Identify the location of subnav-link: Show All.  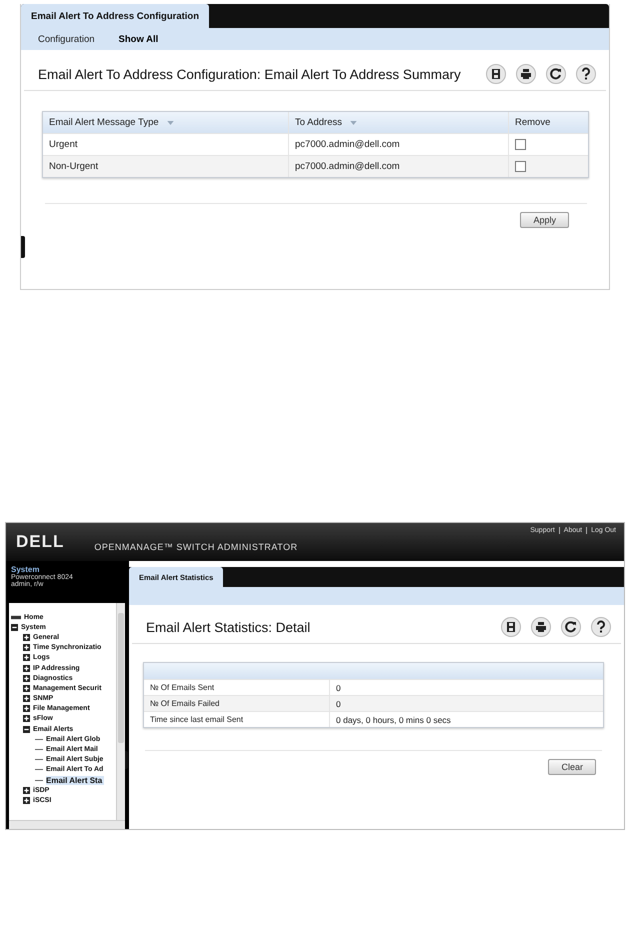
(138, 39).